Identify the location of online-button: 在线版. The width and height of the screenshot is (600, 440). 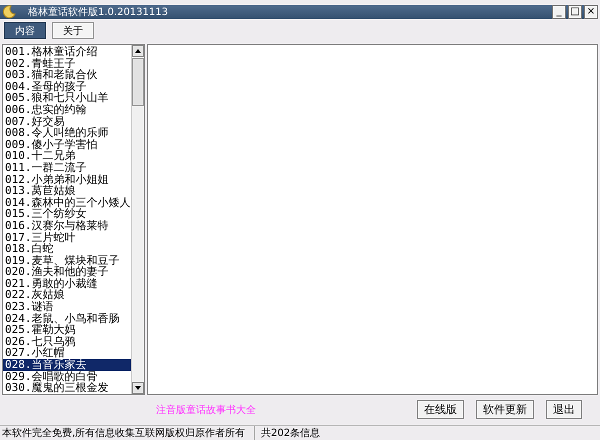
(440, 410).